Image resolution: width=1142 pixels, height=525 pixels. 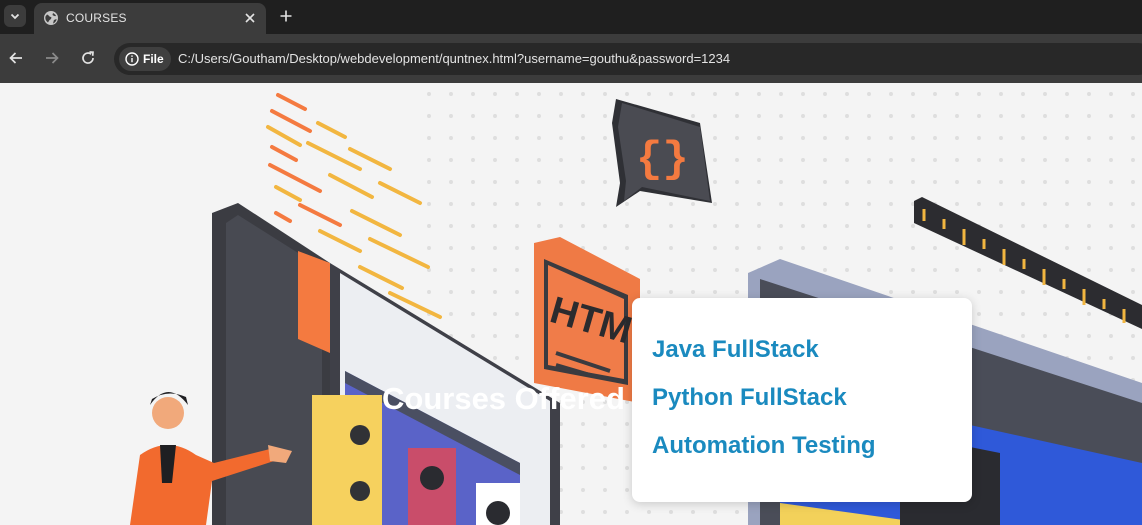 I want to click on reload-button, so click(x=88, y=58).